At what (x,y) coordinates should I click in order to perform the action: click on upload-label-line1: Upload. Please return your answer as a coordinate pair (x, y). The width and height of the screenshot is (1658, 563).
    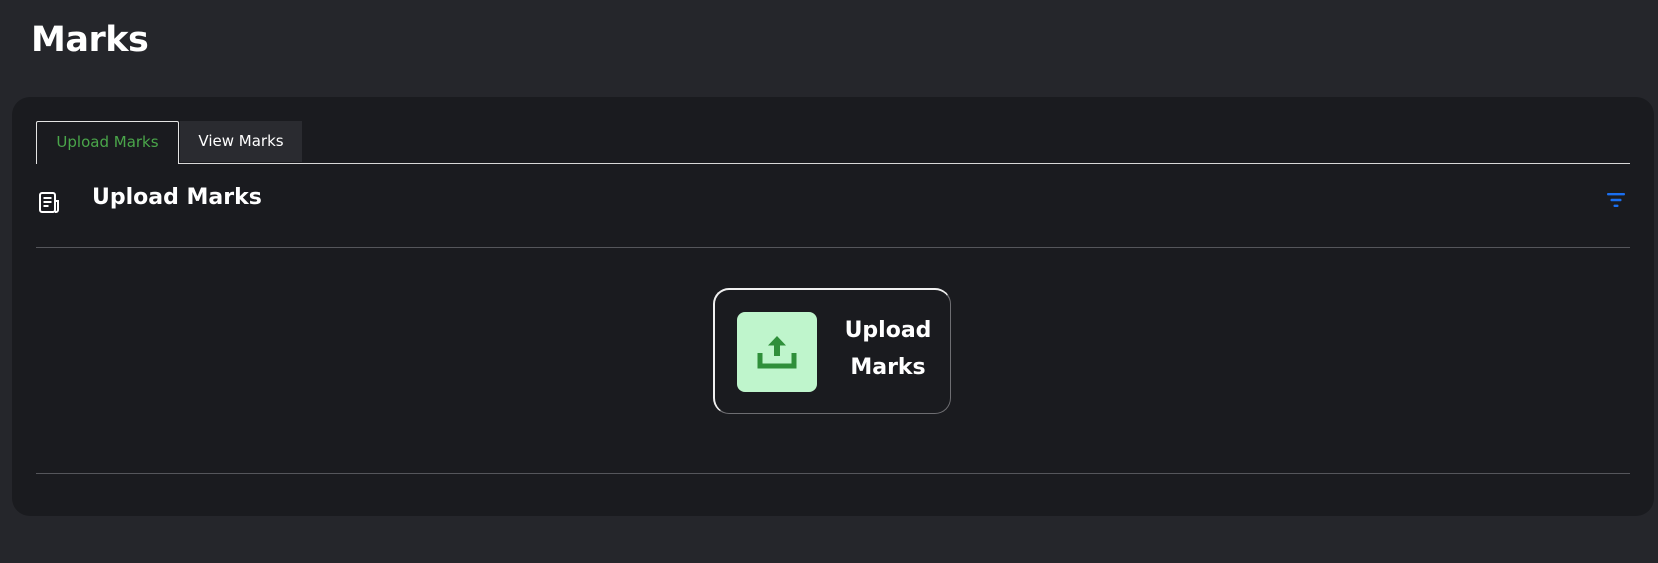
    Looking at the image, I should click on (888, 330).